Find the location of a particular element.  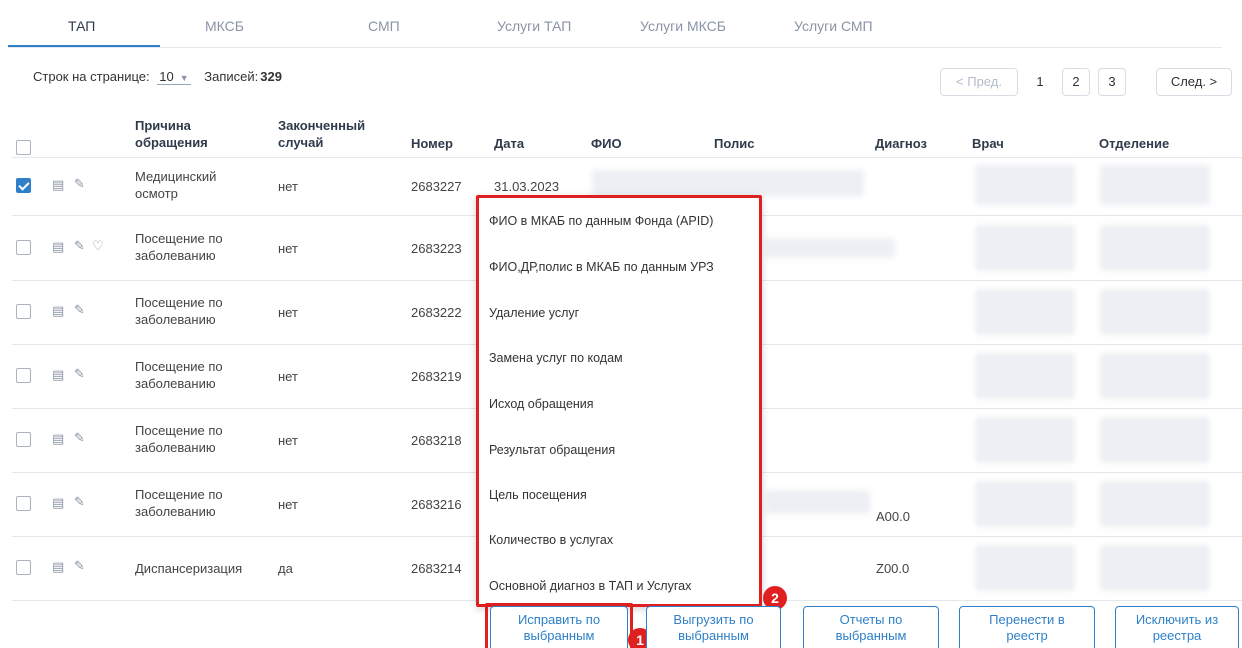

tab-services-mksb: Услуги МКСБ is located at coordinates (683, 26).